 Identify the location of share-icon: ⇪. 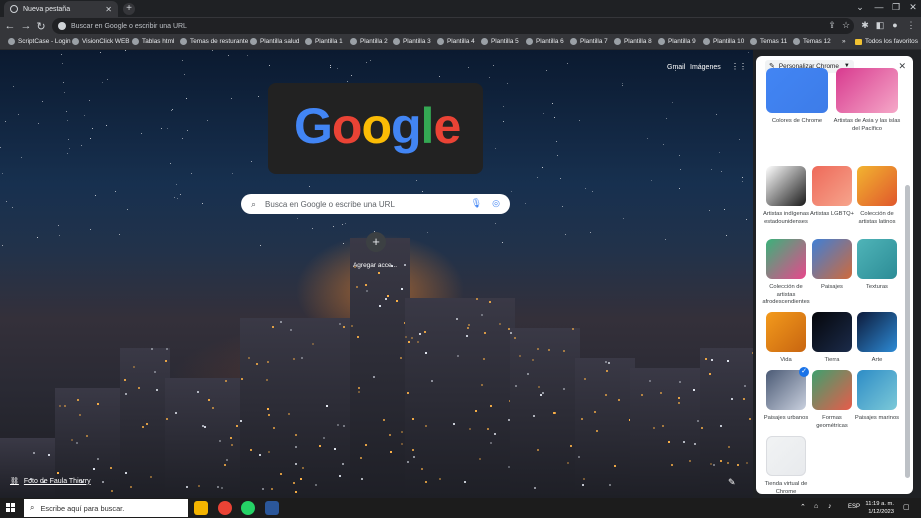
(832, 25).